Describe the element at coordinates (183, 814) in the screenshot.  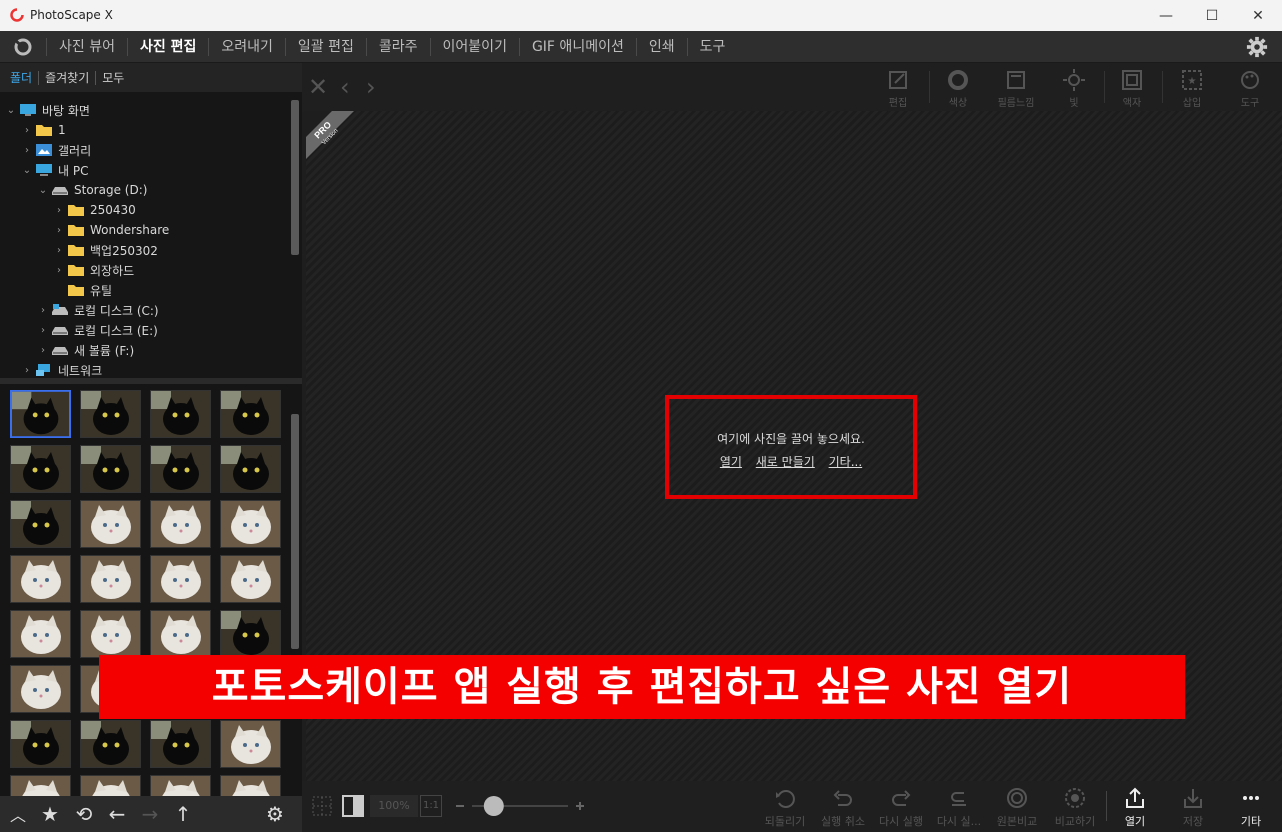
I see `arrow-up-icon: ↑` at that location.